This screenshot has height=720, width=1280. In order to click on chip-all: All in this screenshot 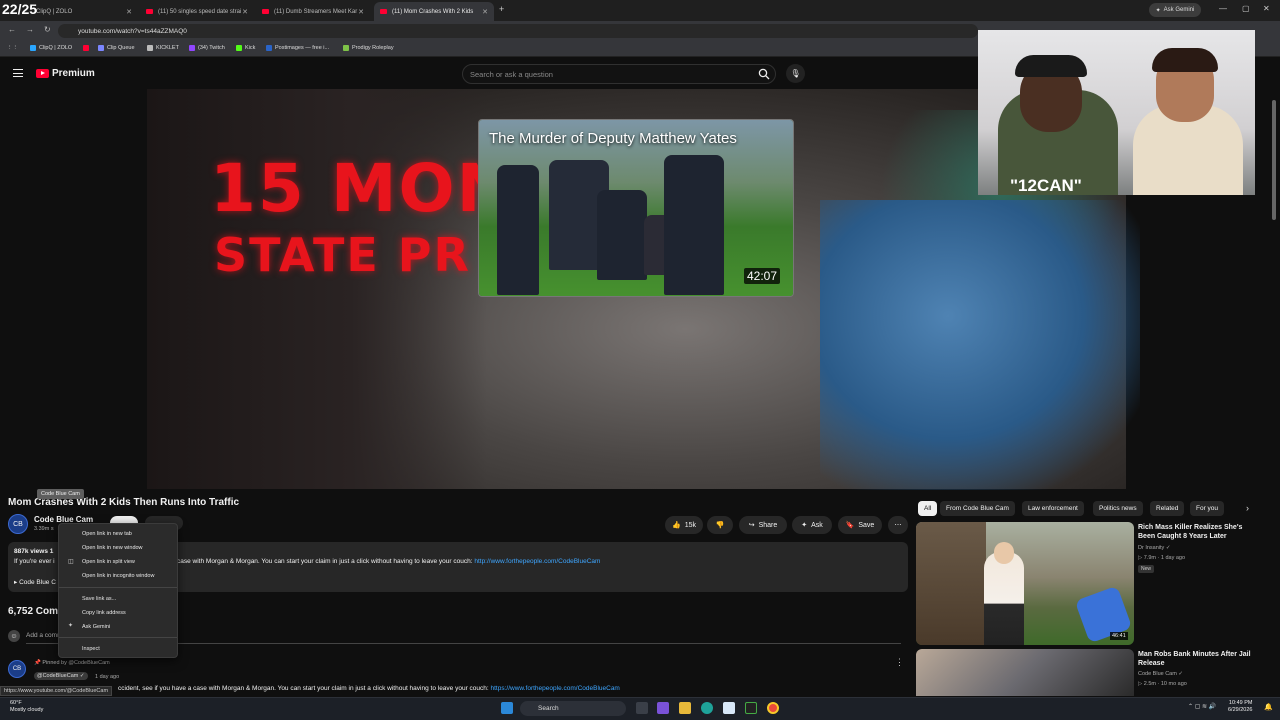, I will do `click(928, 508)`.